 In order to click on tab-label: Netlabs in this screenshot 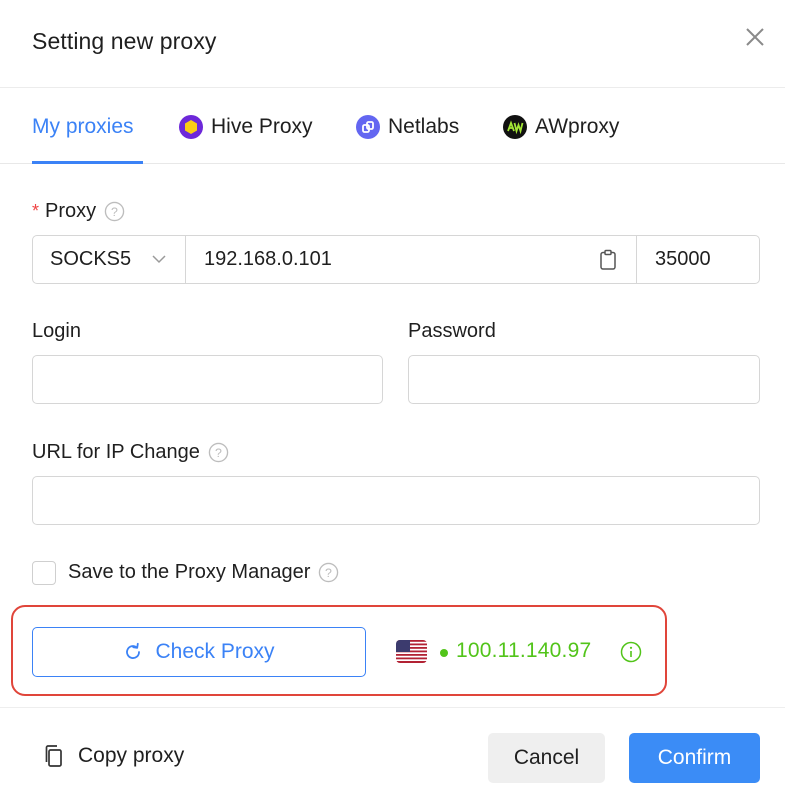, I will do `click(424, 126)`.